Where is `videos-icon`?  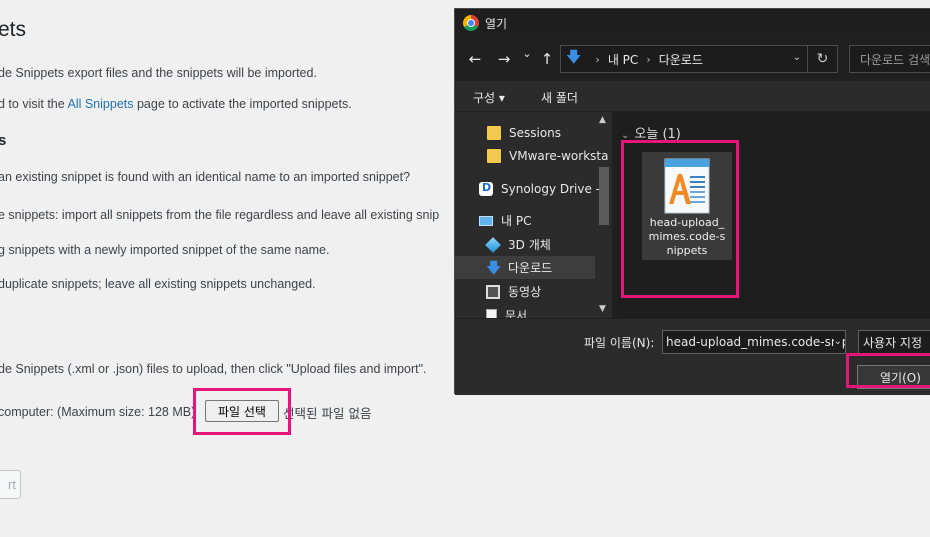 videos-icon is located at coordinates (493, 291).